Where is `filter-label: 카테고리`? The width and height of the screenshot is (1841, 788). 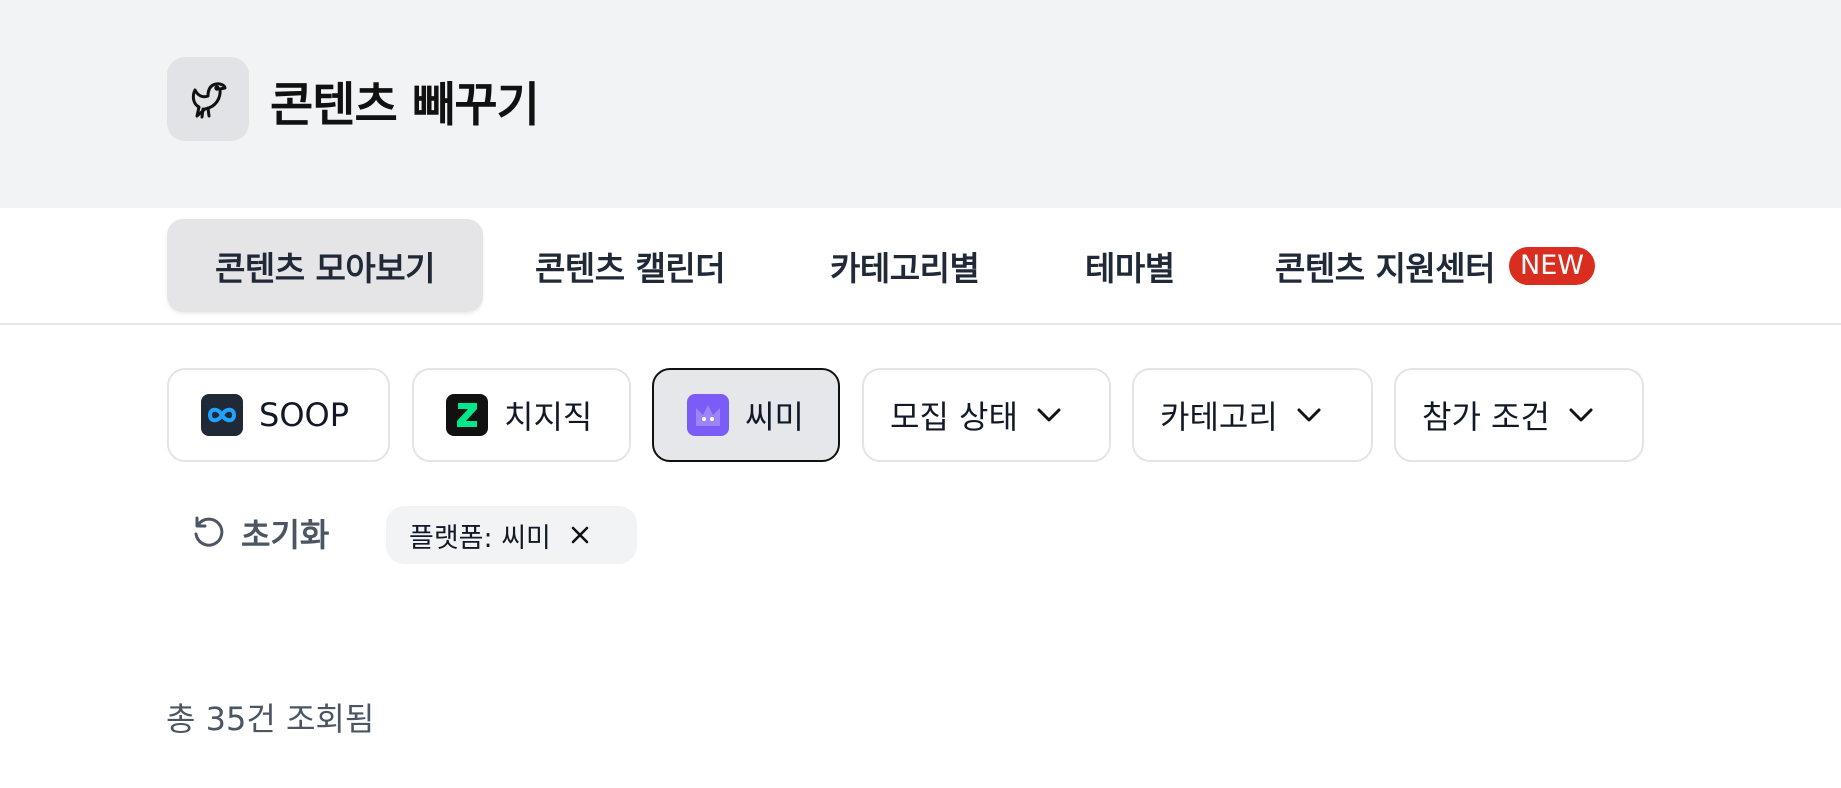 filter-label: 카테고리 is located at coordinates (1219, 417).